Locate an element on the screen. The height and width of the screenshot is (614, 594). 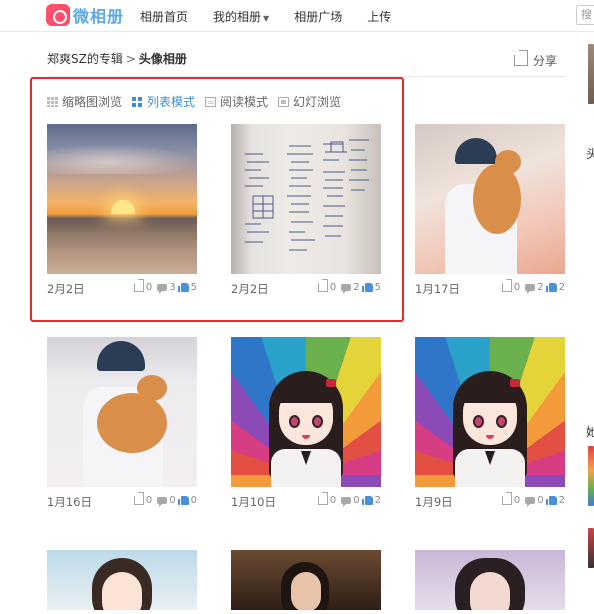
like-stat: 0 is located at coordinates (187, 500).